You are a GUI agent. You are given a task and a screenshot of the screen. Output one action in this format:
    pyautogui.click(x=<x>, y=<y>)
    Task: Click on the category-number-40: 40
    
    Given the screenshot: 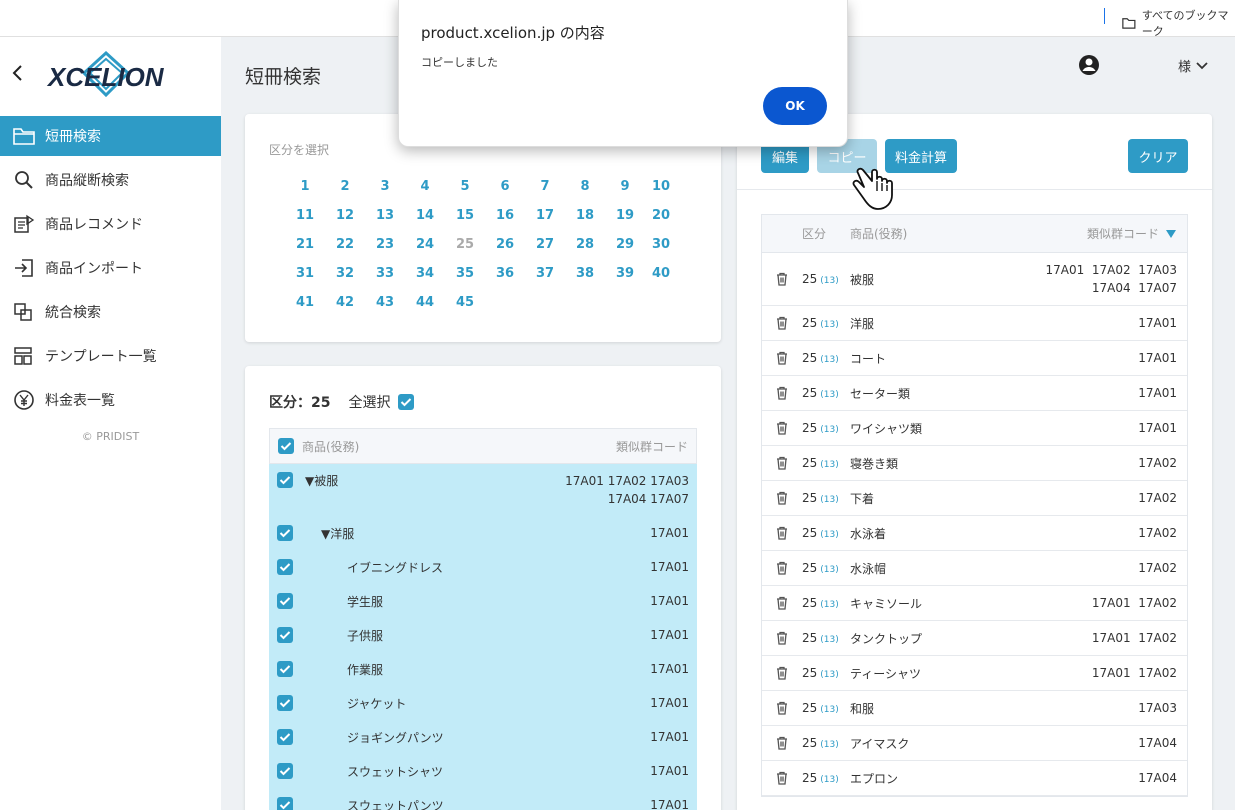 What is the action you would take?
    pyautogui.click(x=661, y=273)
    